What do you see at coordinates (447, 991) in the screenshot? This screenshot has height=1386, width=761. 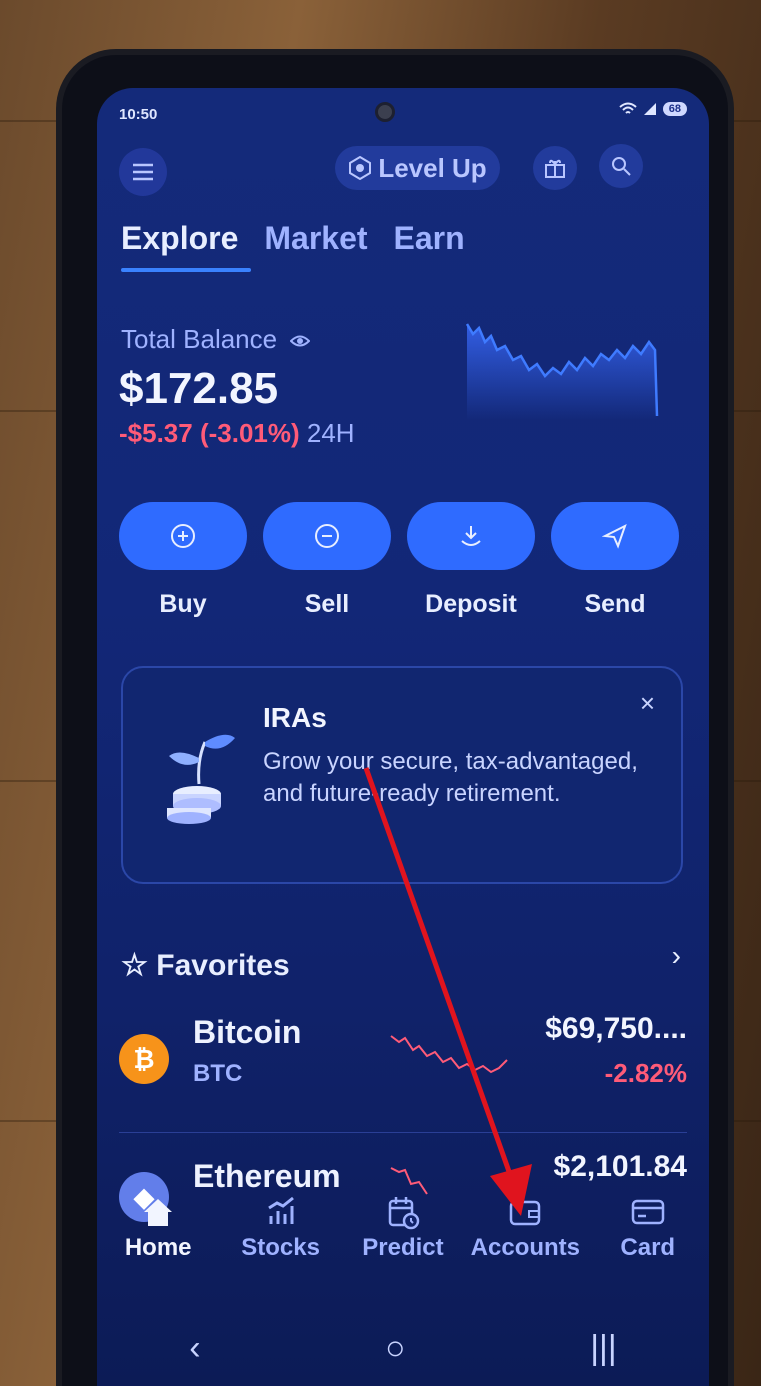 I see `annotation-arrow` at bounding box center [447, 991].